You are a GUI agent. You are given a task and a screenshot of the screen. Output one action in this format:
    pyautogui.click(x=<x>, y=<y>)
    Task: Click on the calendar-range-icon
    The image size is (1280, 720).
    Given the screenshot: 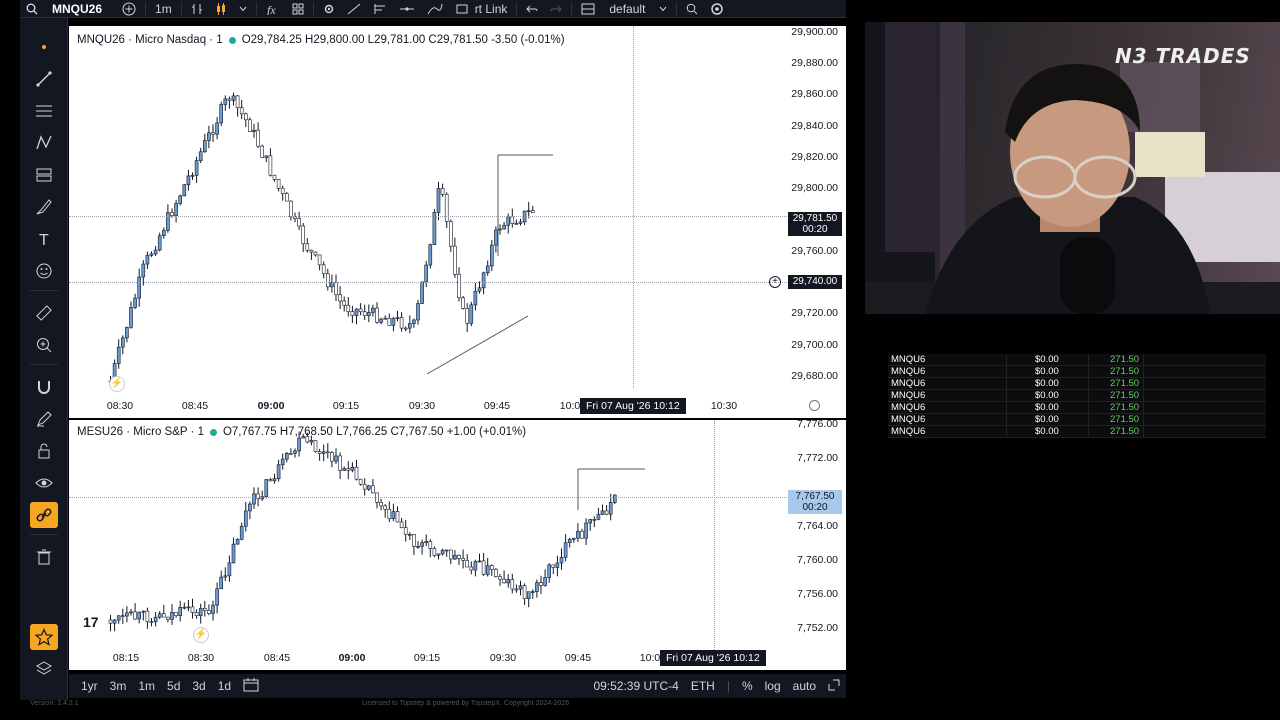 What is the action you would take?
    pyautogui.click(x=251, y=686)
    